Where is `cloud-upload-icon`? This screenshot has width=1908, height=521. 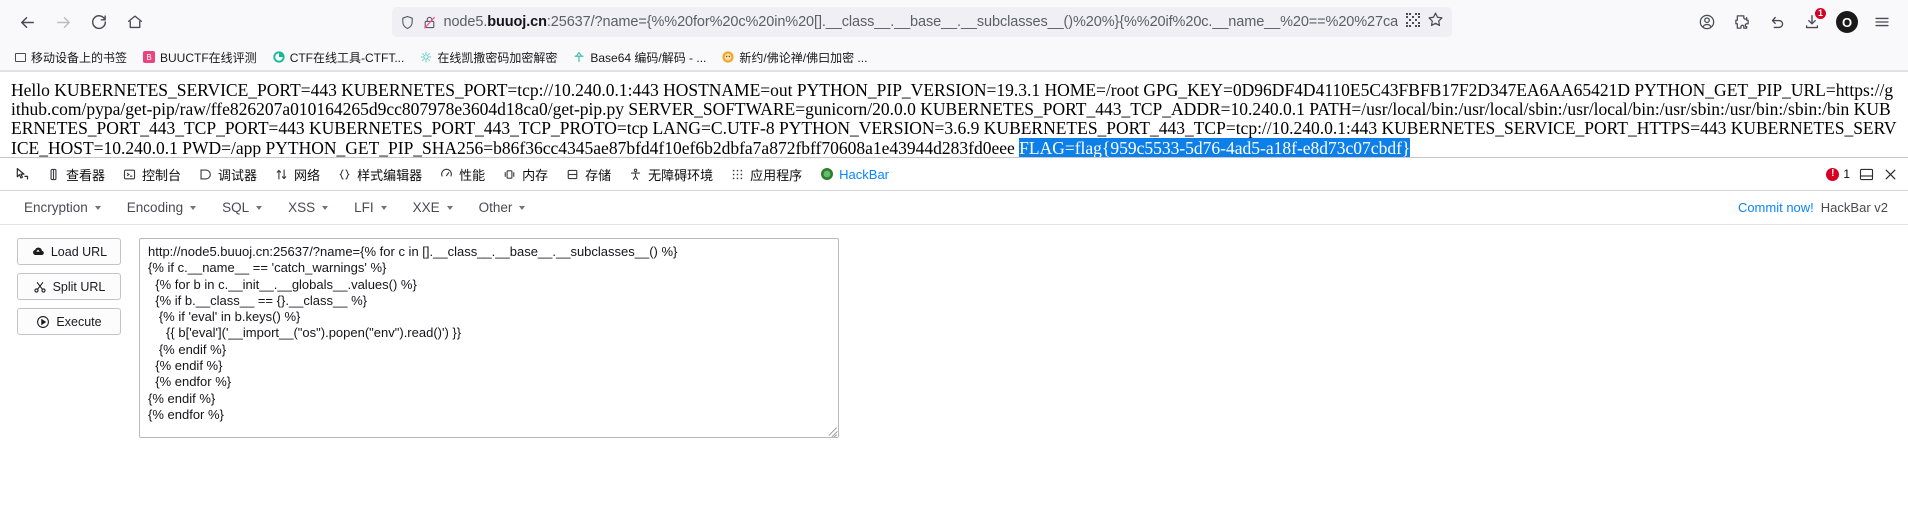 cloud-upload-icon is located at coordinates (38, 252).